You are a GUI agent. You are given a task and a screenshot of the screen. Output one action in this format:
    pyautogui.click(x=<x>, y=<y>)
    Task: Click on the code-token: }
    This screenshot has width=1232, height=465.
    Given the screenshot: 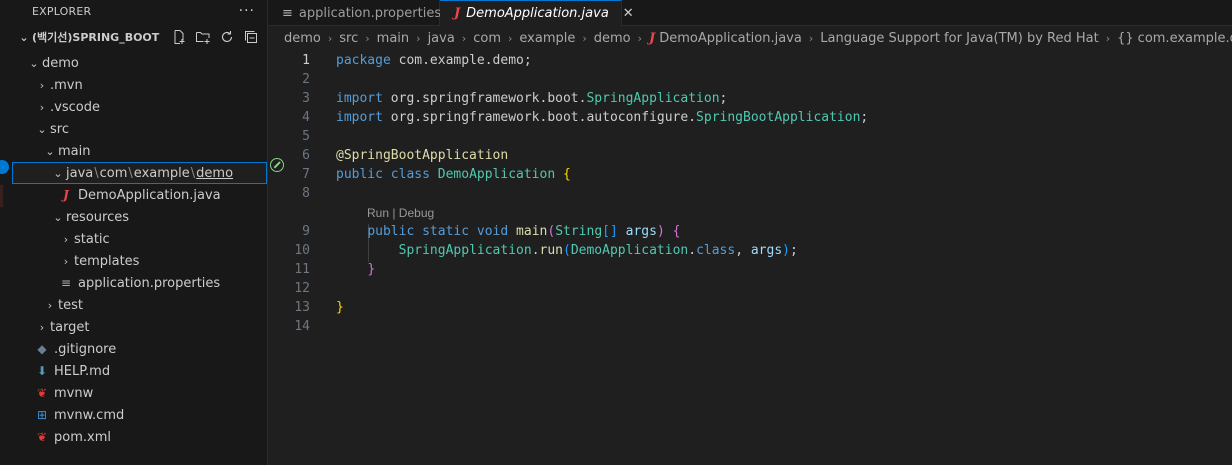 What is the action you would take?
    pyautogui.click(x=371, y=269)
    